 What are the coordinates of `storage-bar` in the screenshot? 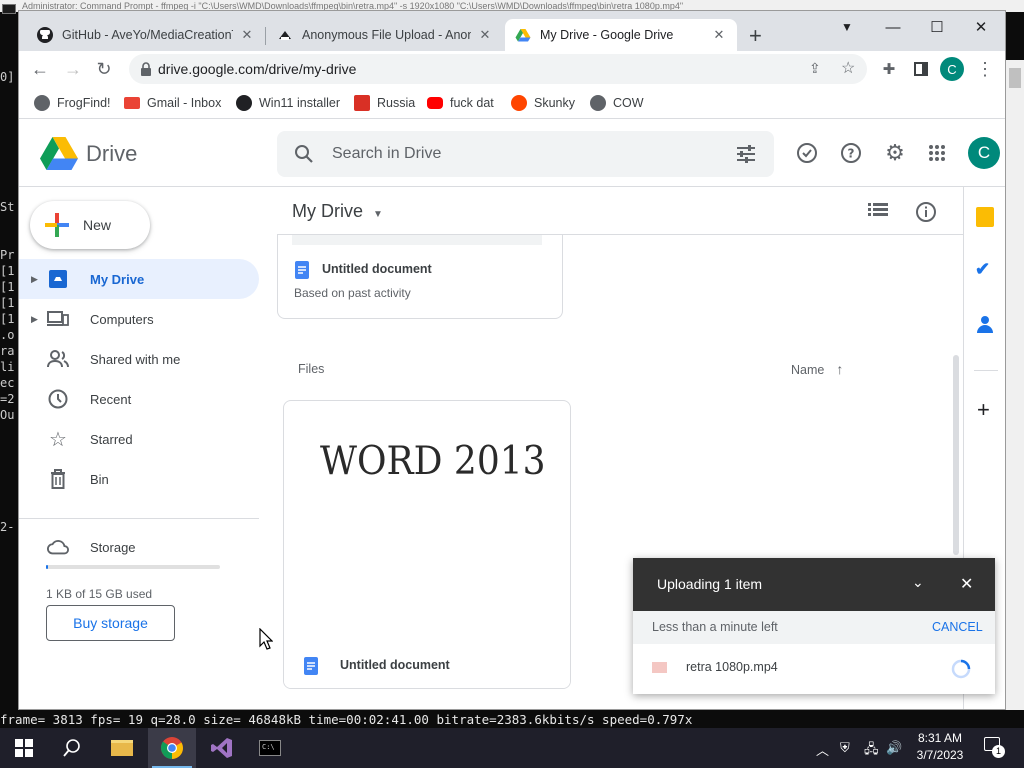 It's located at (133, 567).